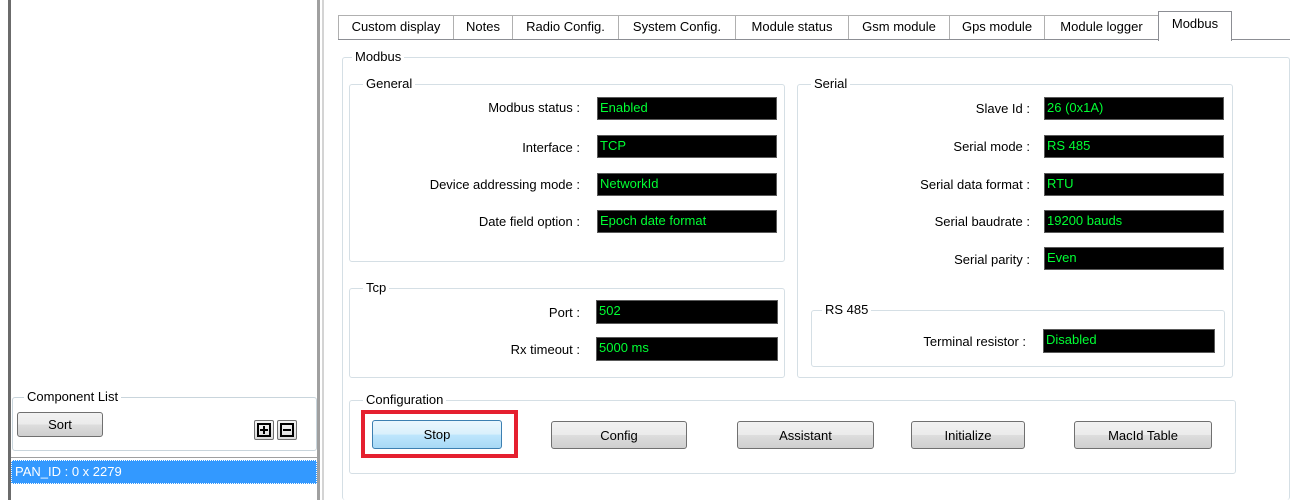  I want to click on collapse-all-icon, so click(287, 430).